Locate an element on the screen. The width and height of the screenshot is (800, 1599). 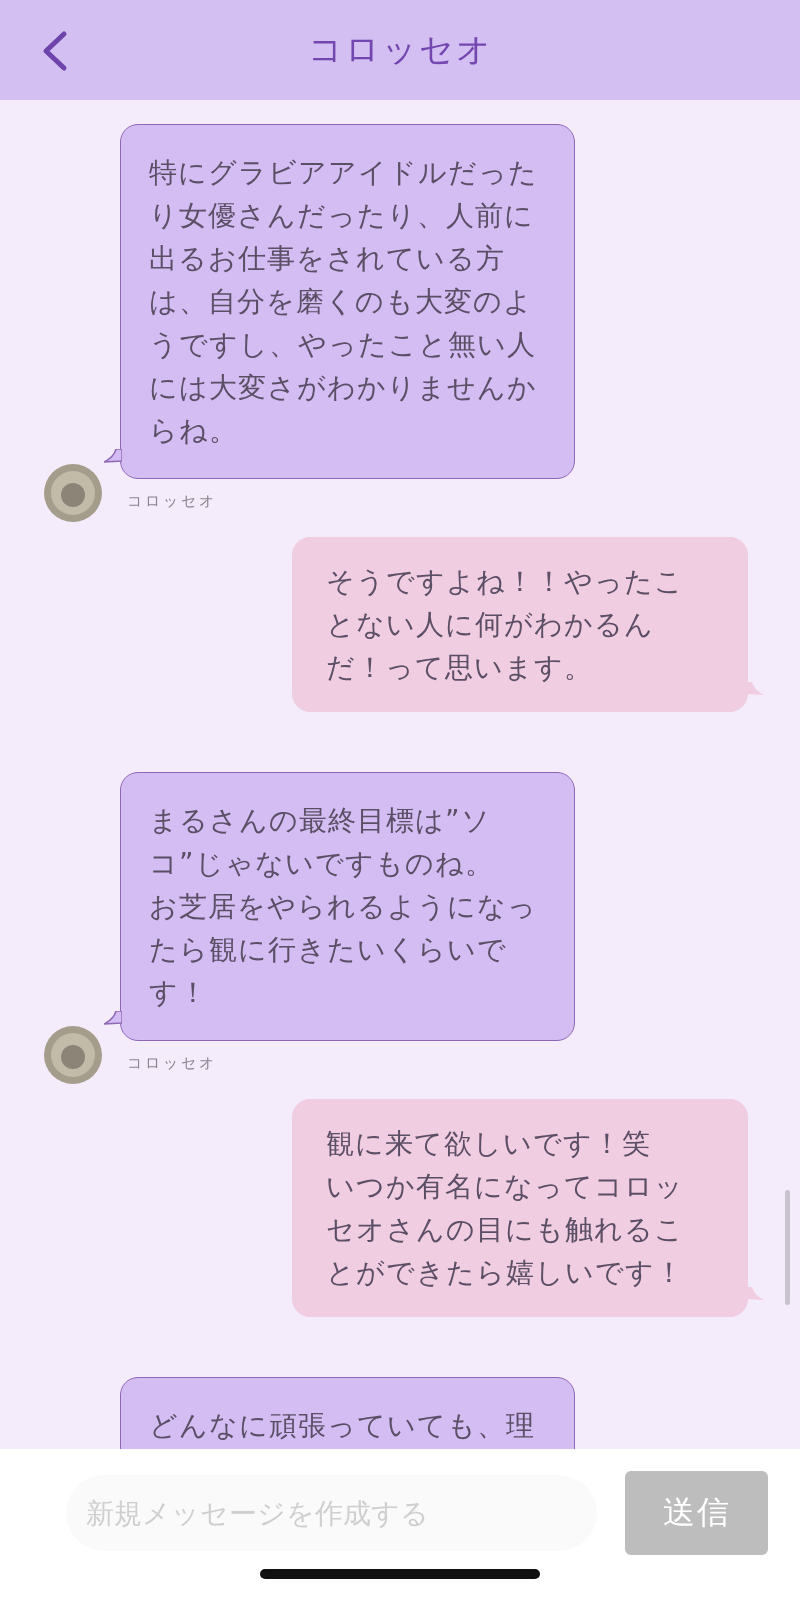
message-text: まるさんの最終目標は”ソコ”じゃないですものね。 is located at coordinates (322, 842).